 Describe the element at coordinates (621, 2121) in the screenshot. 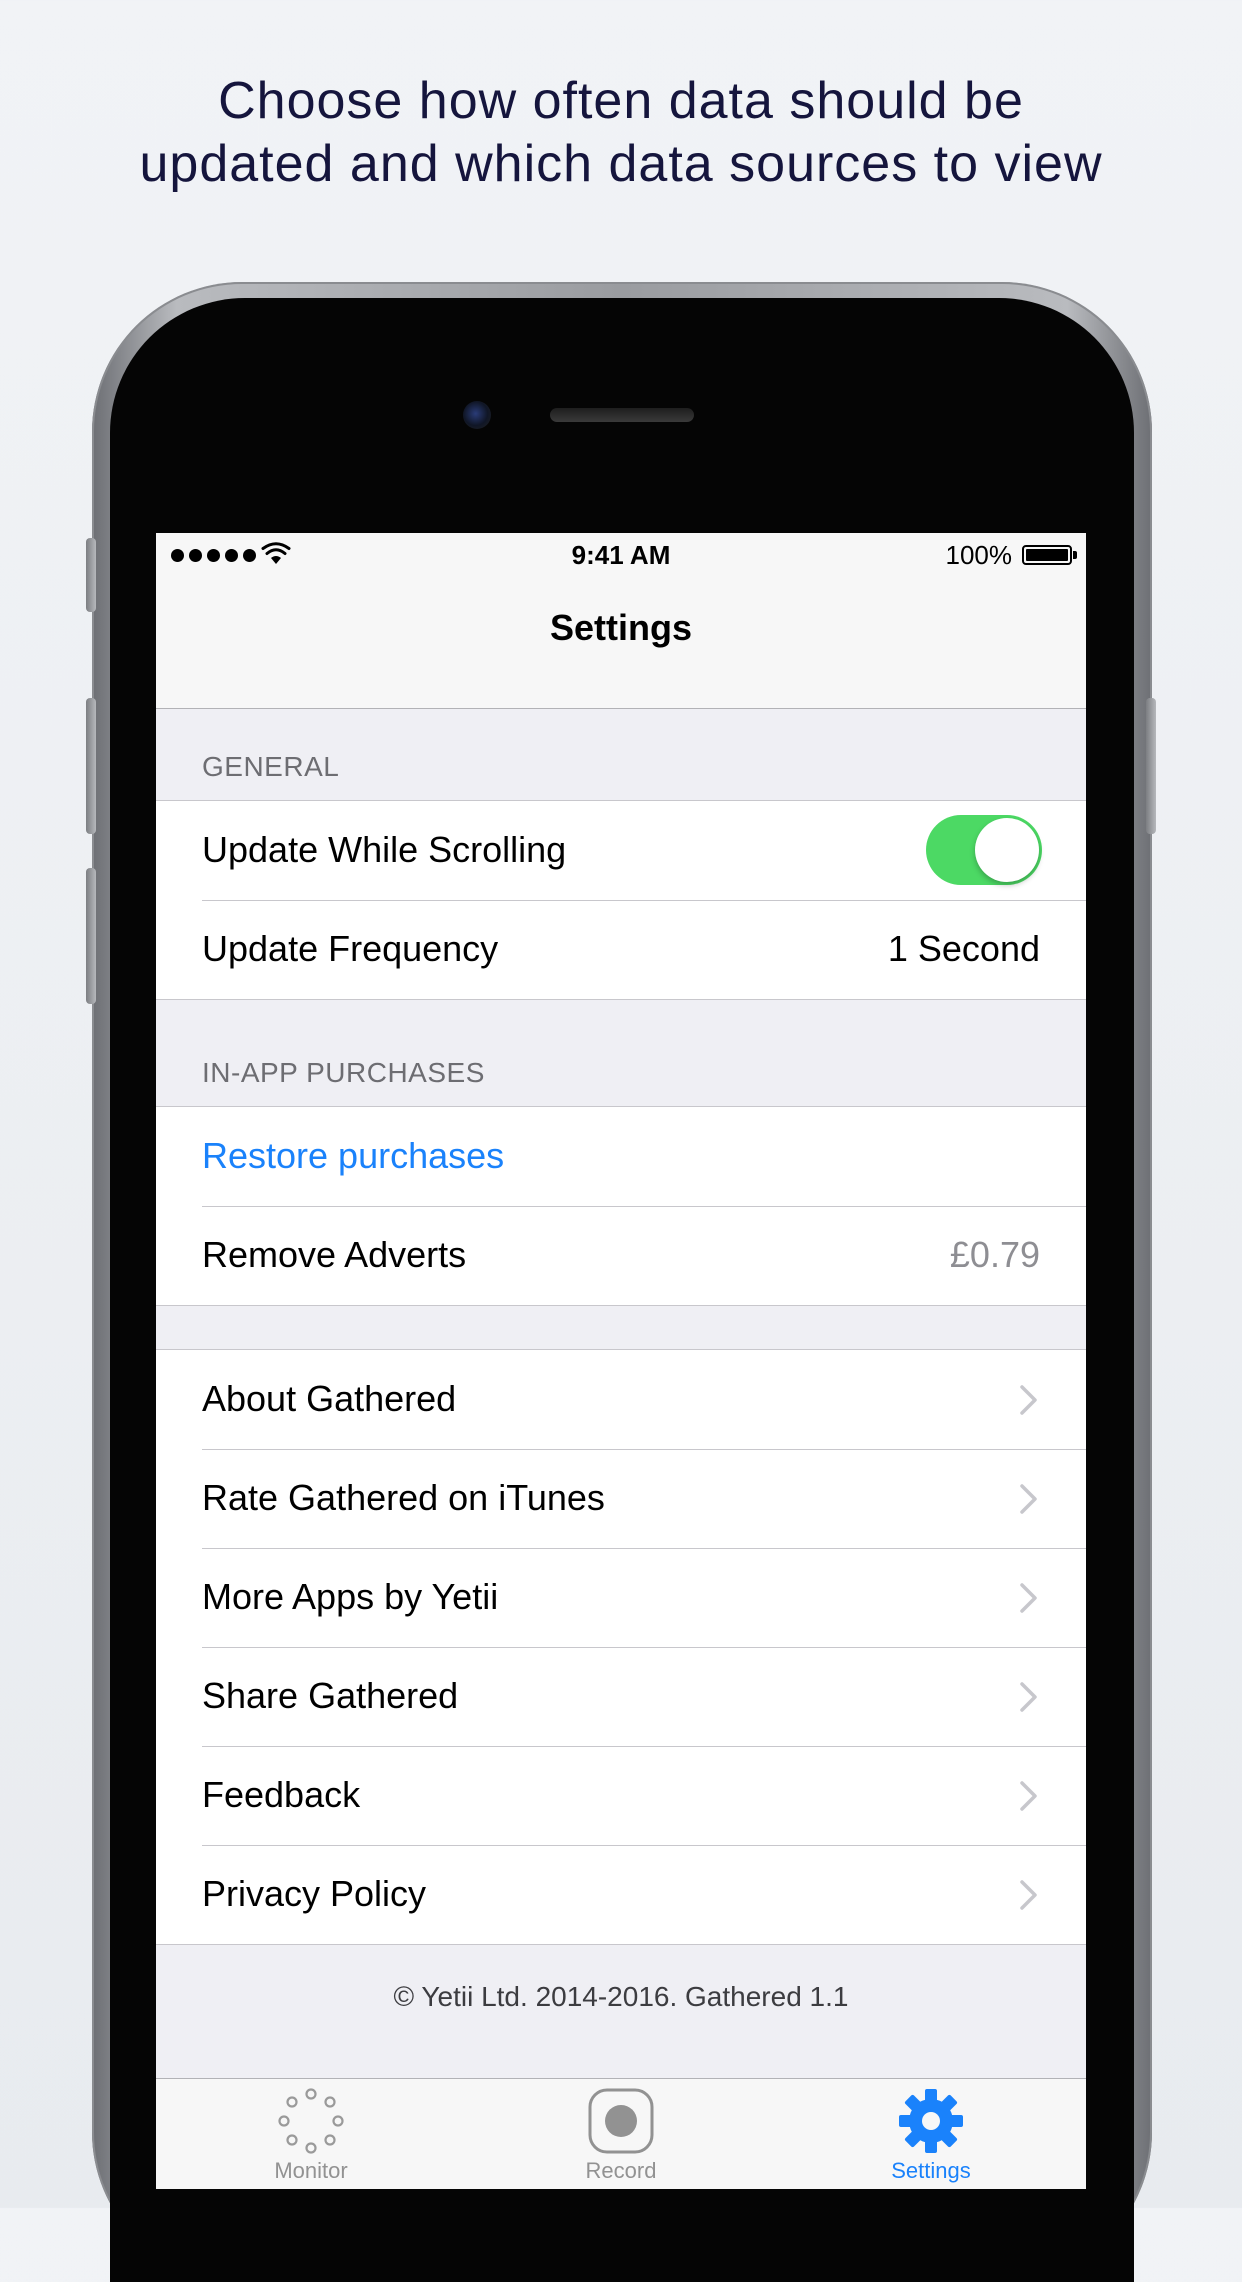

I see `record-icon` at that location.